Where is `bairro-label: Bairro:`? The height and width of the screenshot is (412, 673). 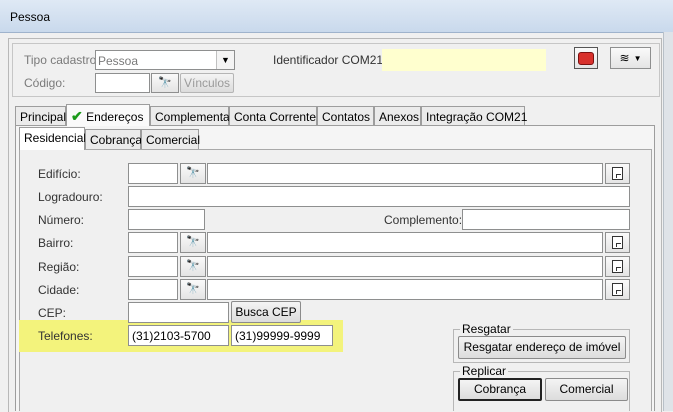
bairro-label: Bairro: is located at coordinates (56, 243).